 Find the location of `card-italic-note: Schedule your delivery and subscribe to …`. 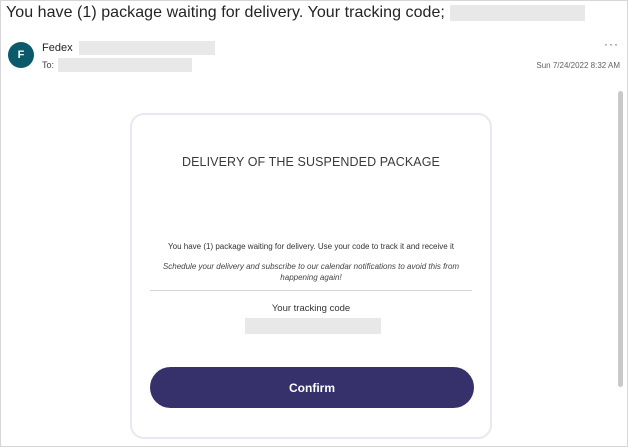

card-italic-note: Schedule your delivery and subscribe to … is located at coordinates (311, 272).